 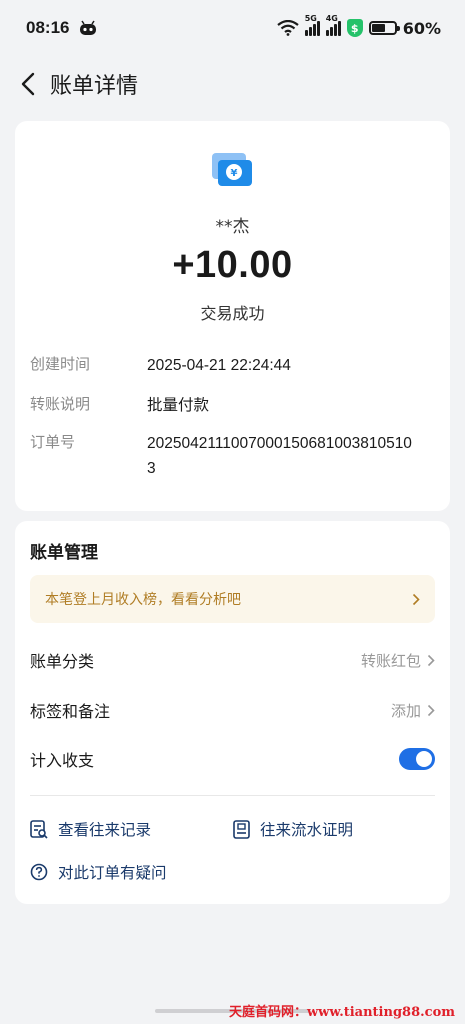 I want to click on transaction-status: 交易成功, so click(x=232, y=313).